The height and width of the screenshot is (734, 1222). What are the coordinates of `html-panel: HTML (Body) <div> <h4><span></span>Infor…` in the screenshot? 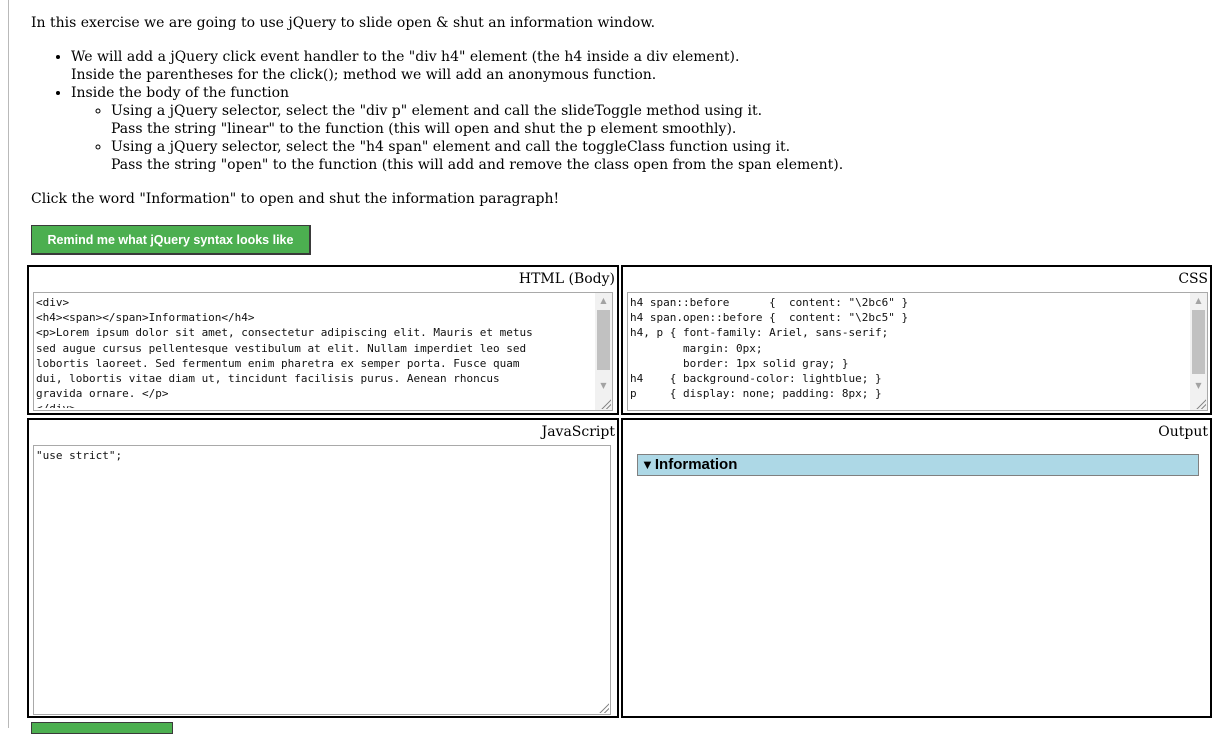 It's located at (323, 340).